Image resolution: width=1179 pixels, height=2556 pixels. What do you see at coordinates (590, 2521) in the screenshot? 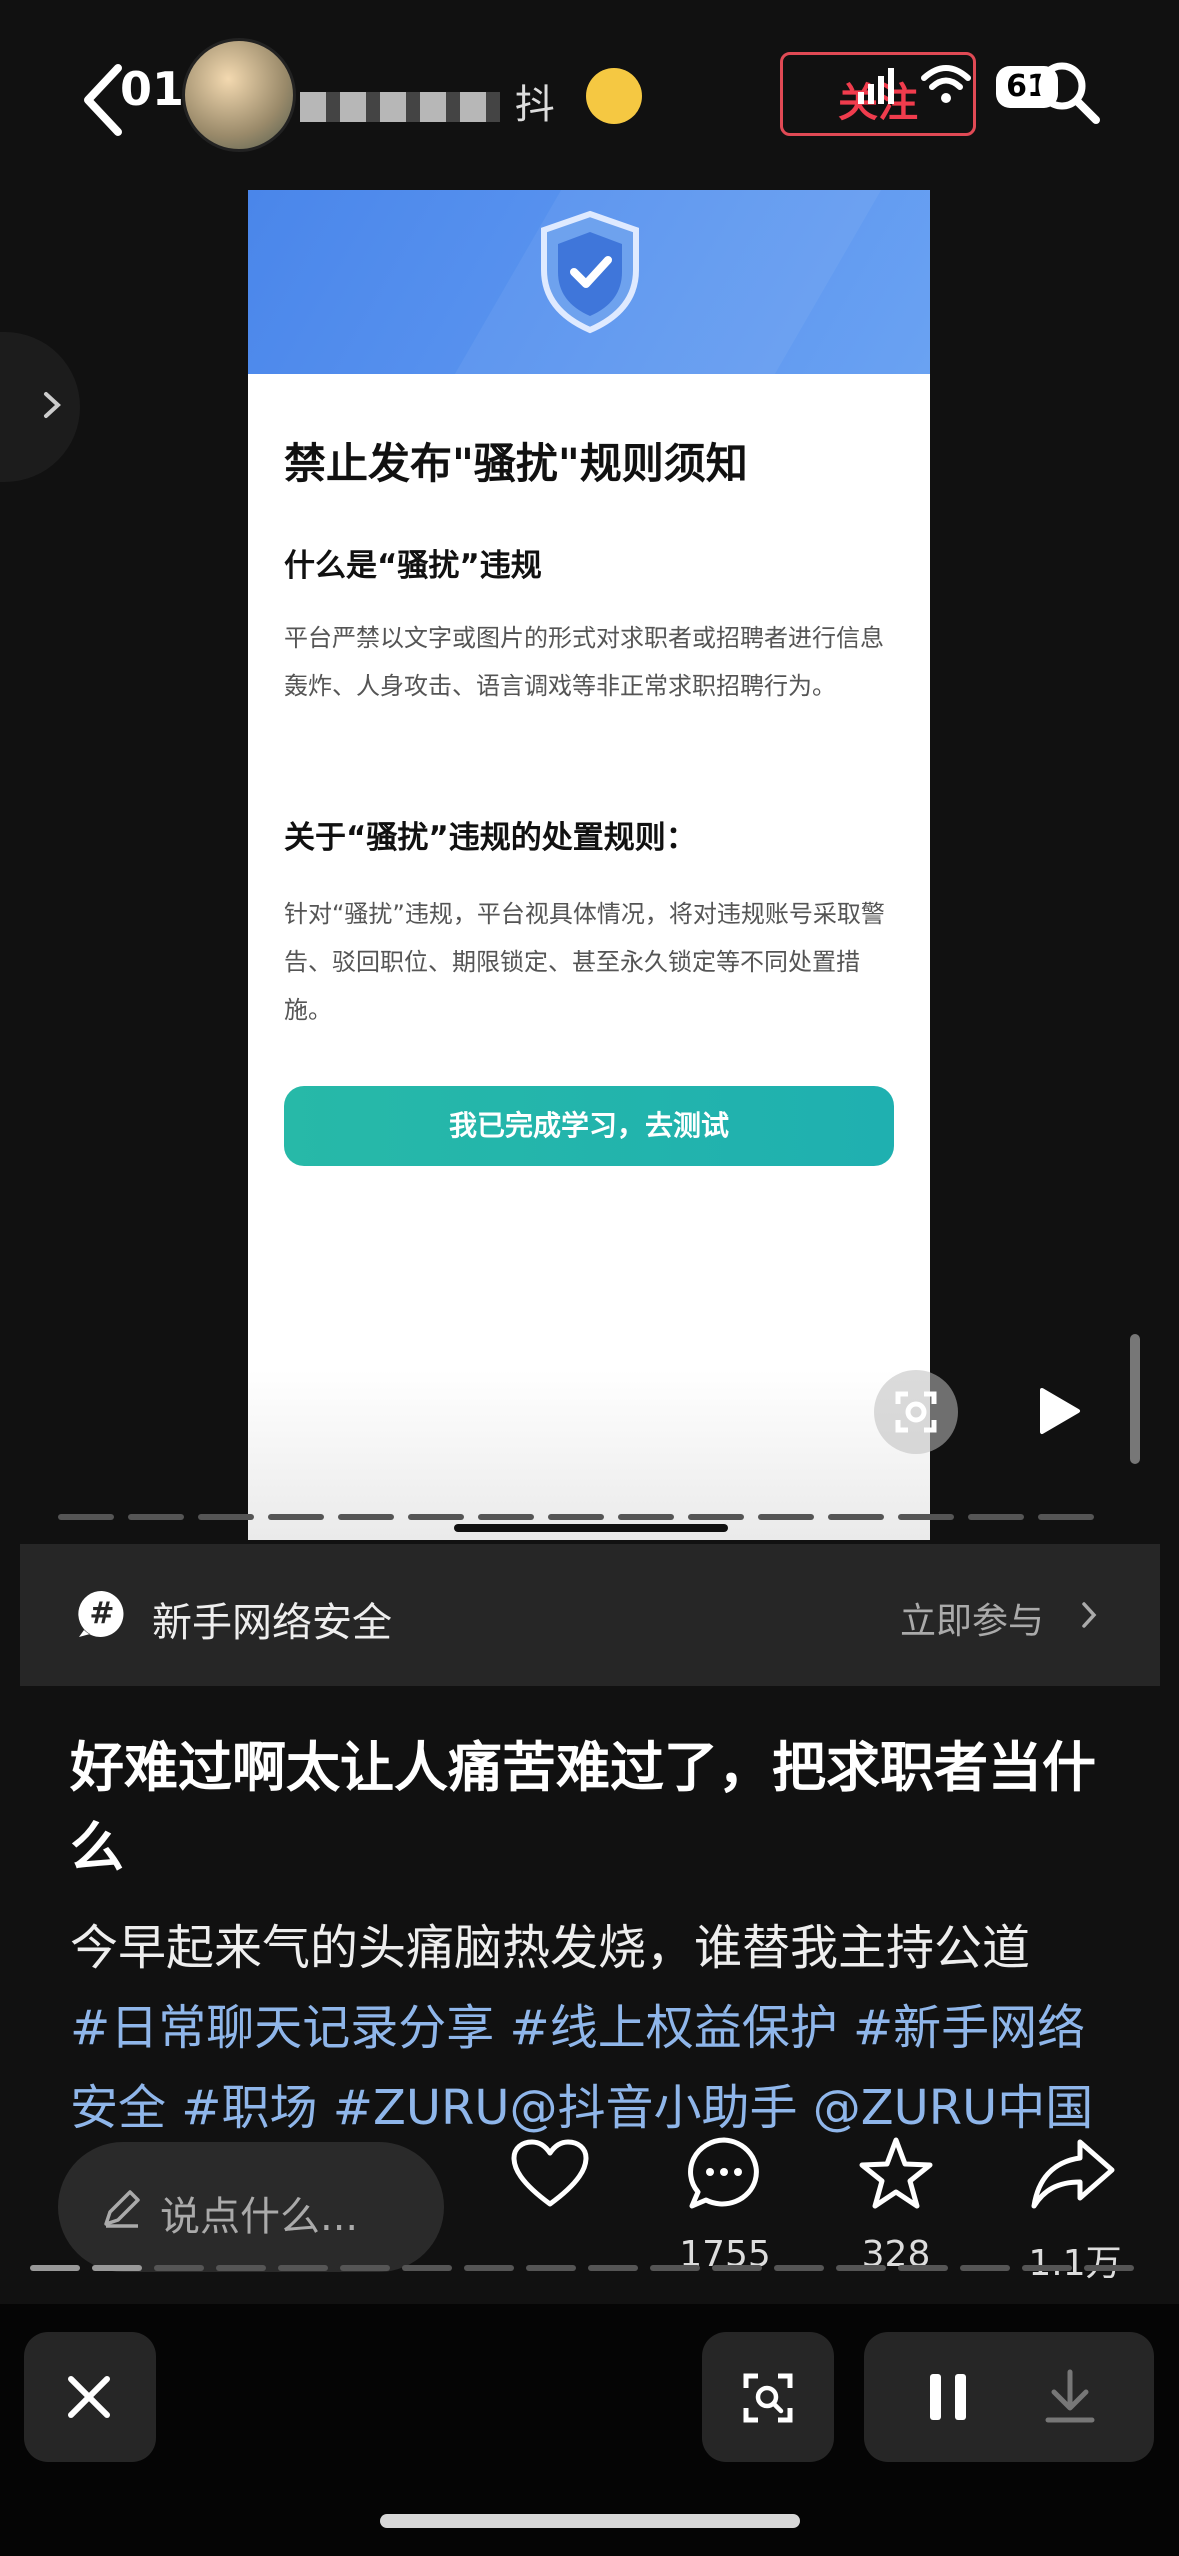
I see `home-indicator` at bounding box center [590, 2521].